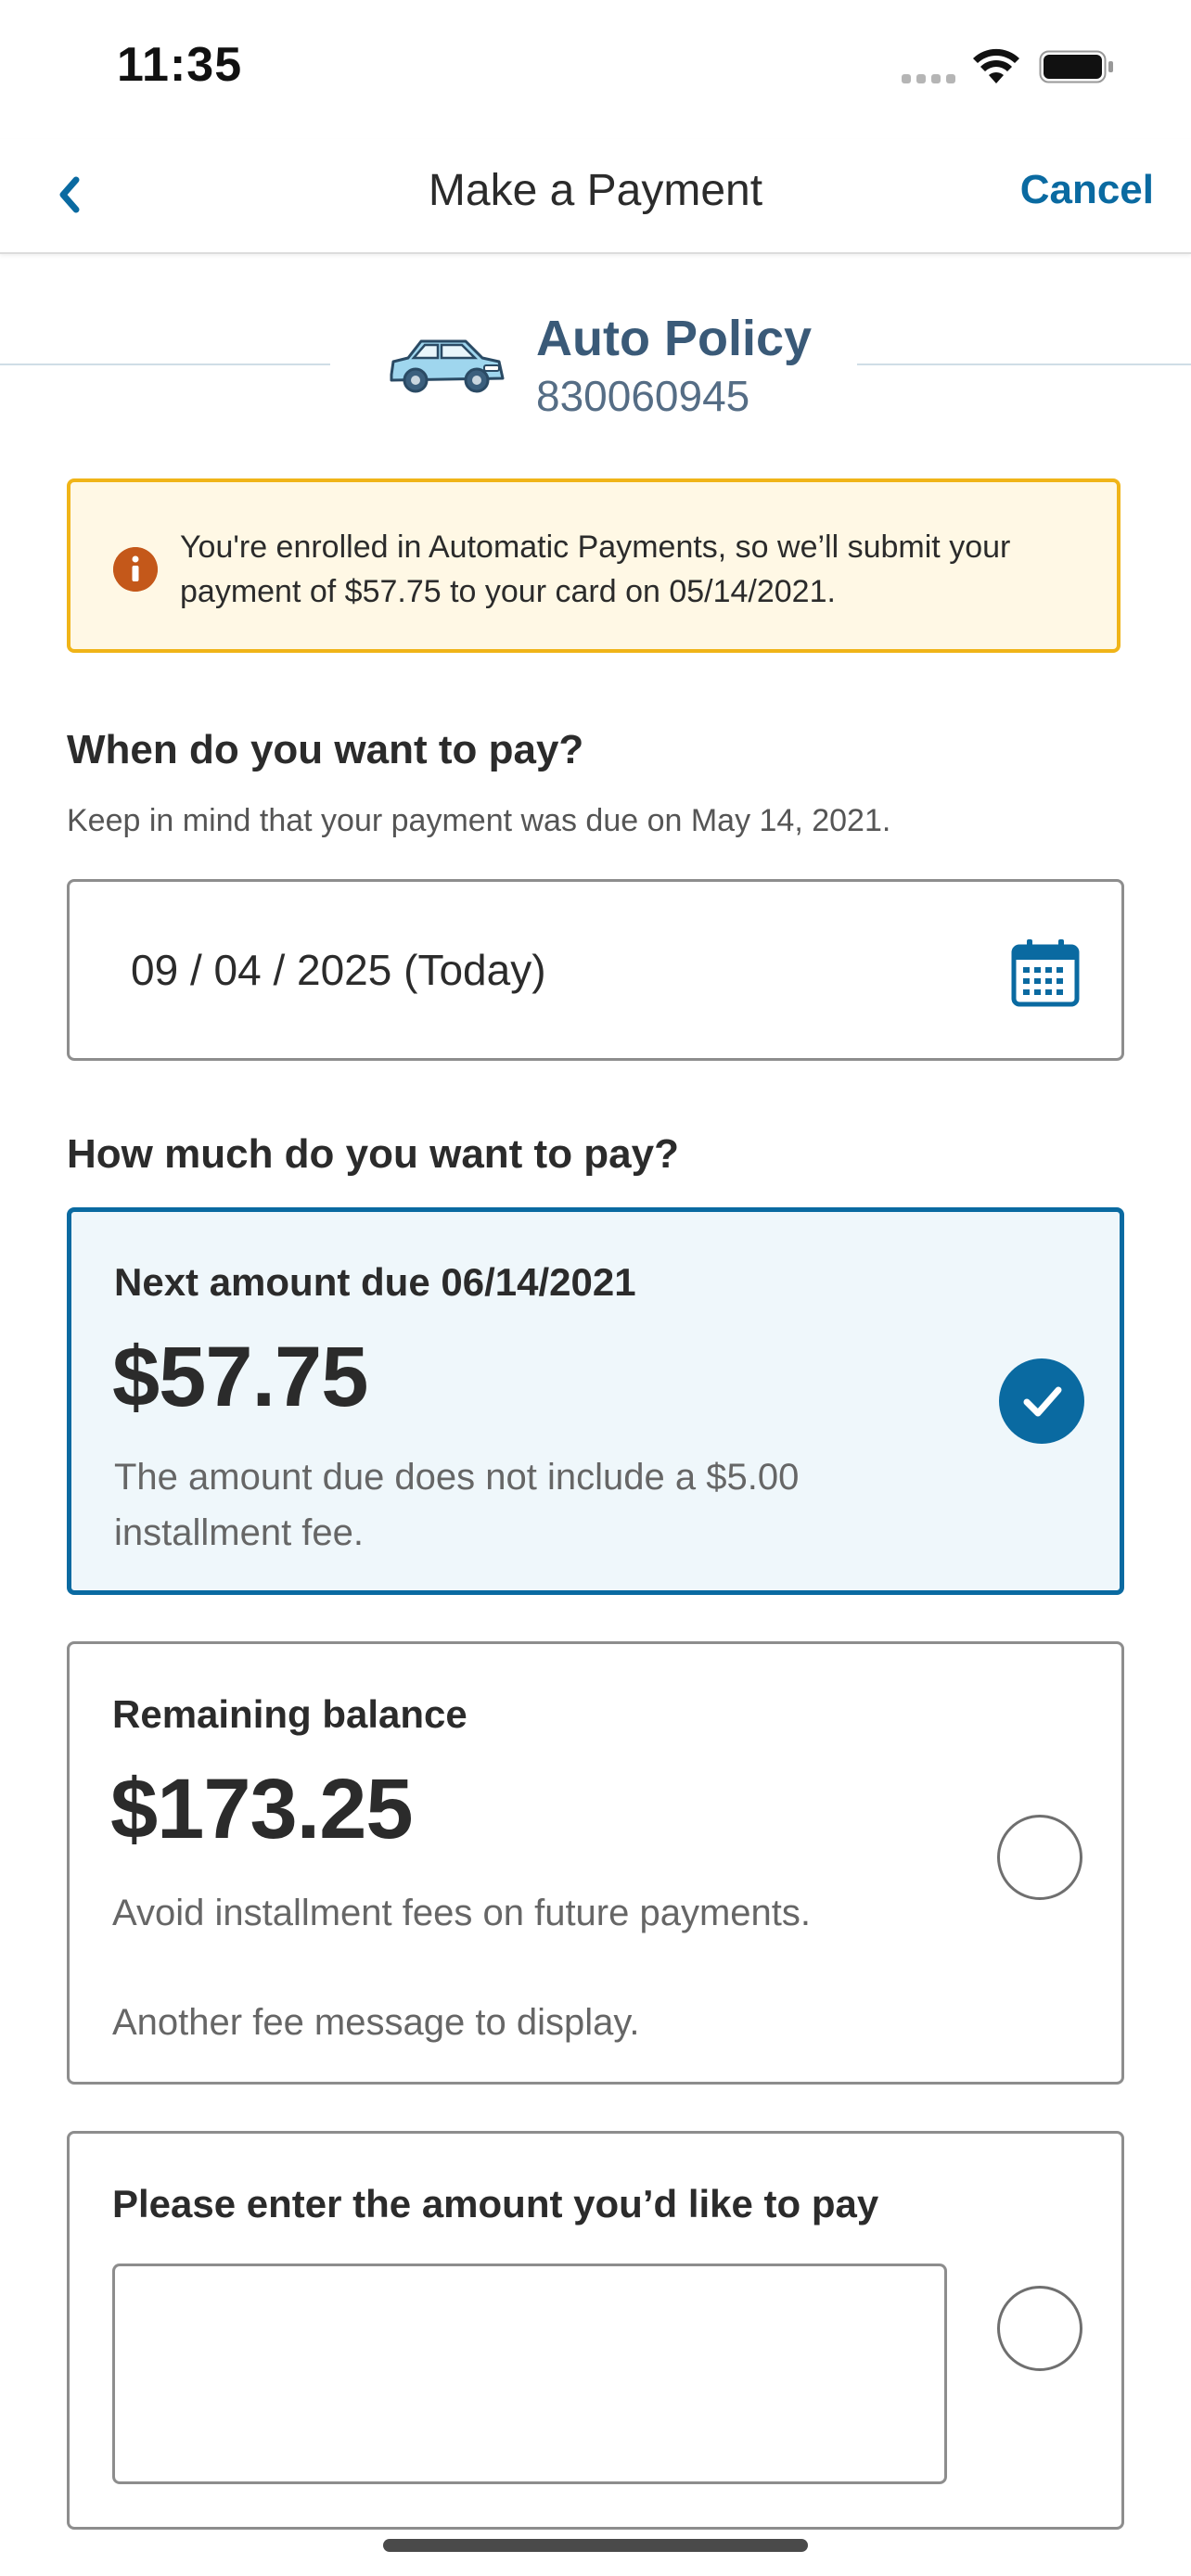 This screenshot has height=2576, width=1191. What do you see at coordinates (996, 66) in the screenshot?
I see `wifi-icon` at bounding box center [996, 66].